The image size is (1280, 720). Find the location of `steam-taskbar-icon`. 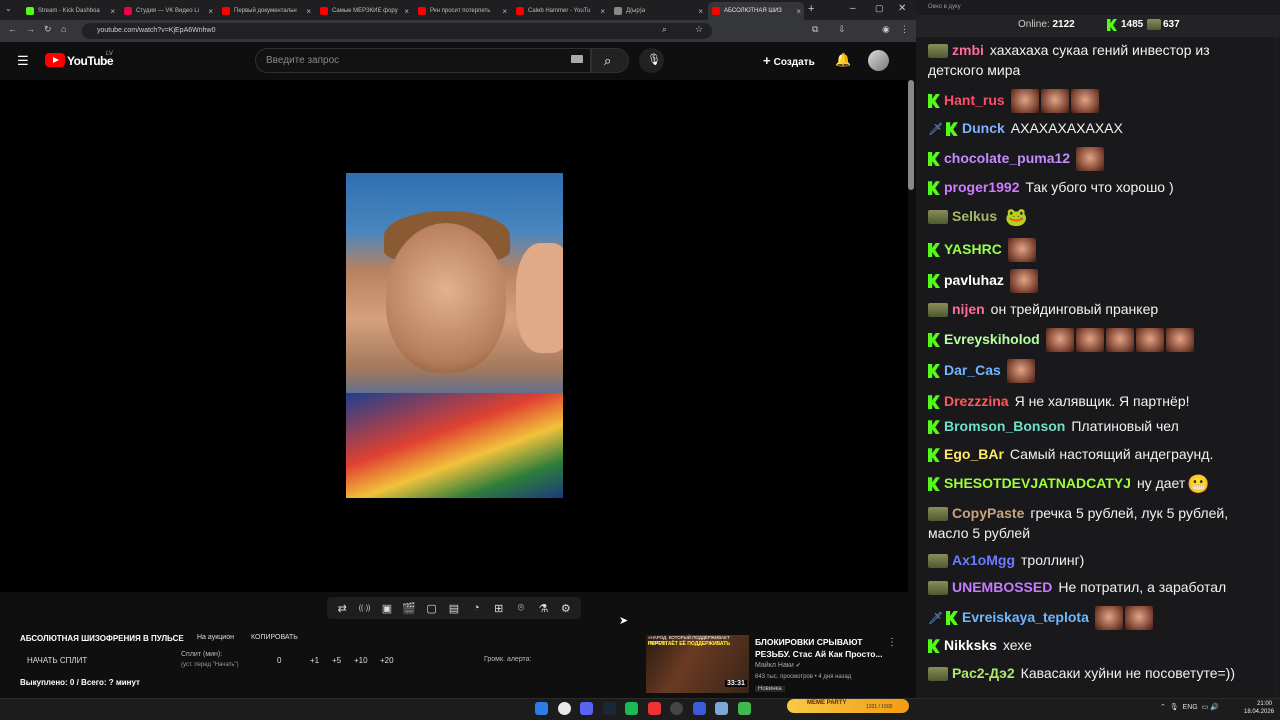

steam-taskbar-icon is located at coordinates (609, 708).